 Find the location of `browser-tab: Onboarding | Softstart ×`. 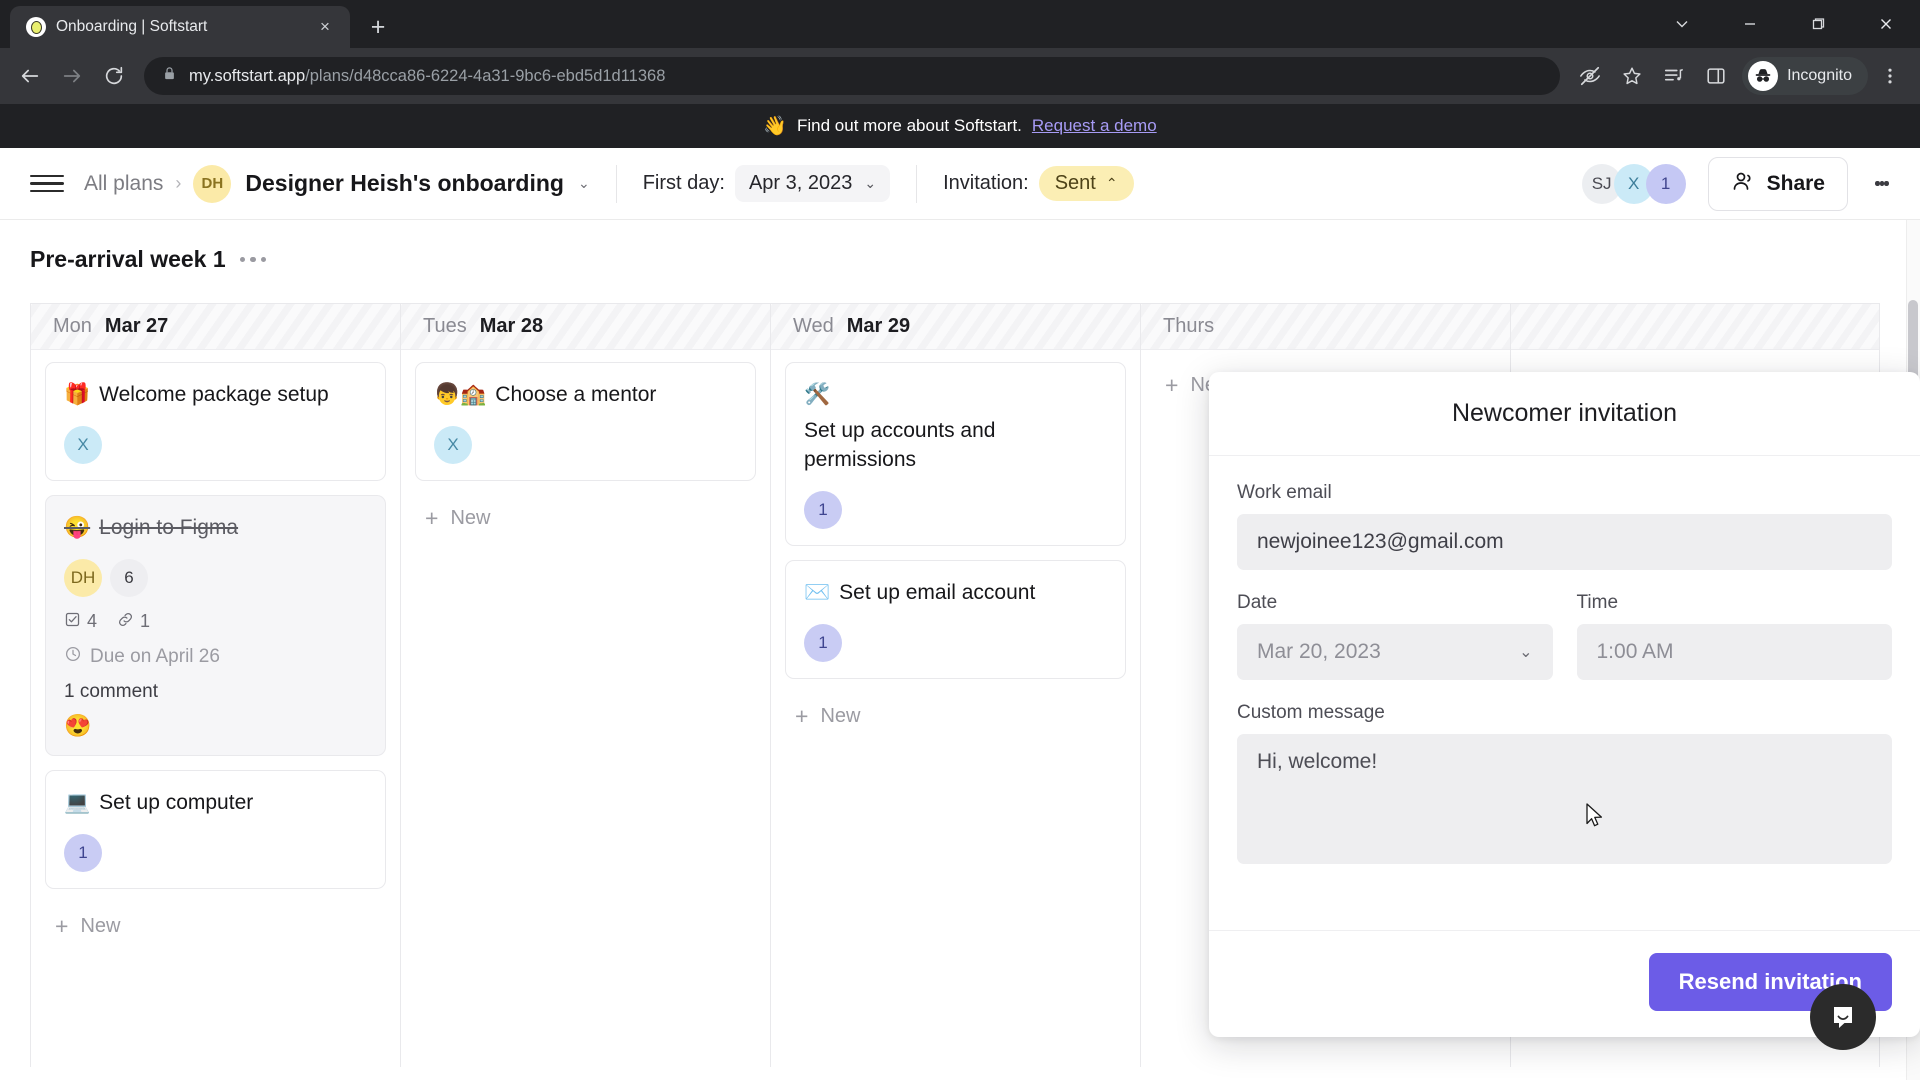

browser-tab: Onboarding | Softstart × is located at coordinates (180, 27).